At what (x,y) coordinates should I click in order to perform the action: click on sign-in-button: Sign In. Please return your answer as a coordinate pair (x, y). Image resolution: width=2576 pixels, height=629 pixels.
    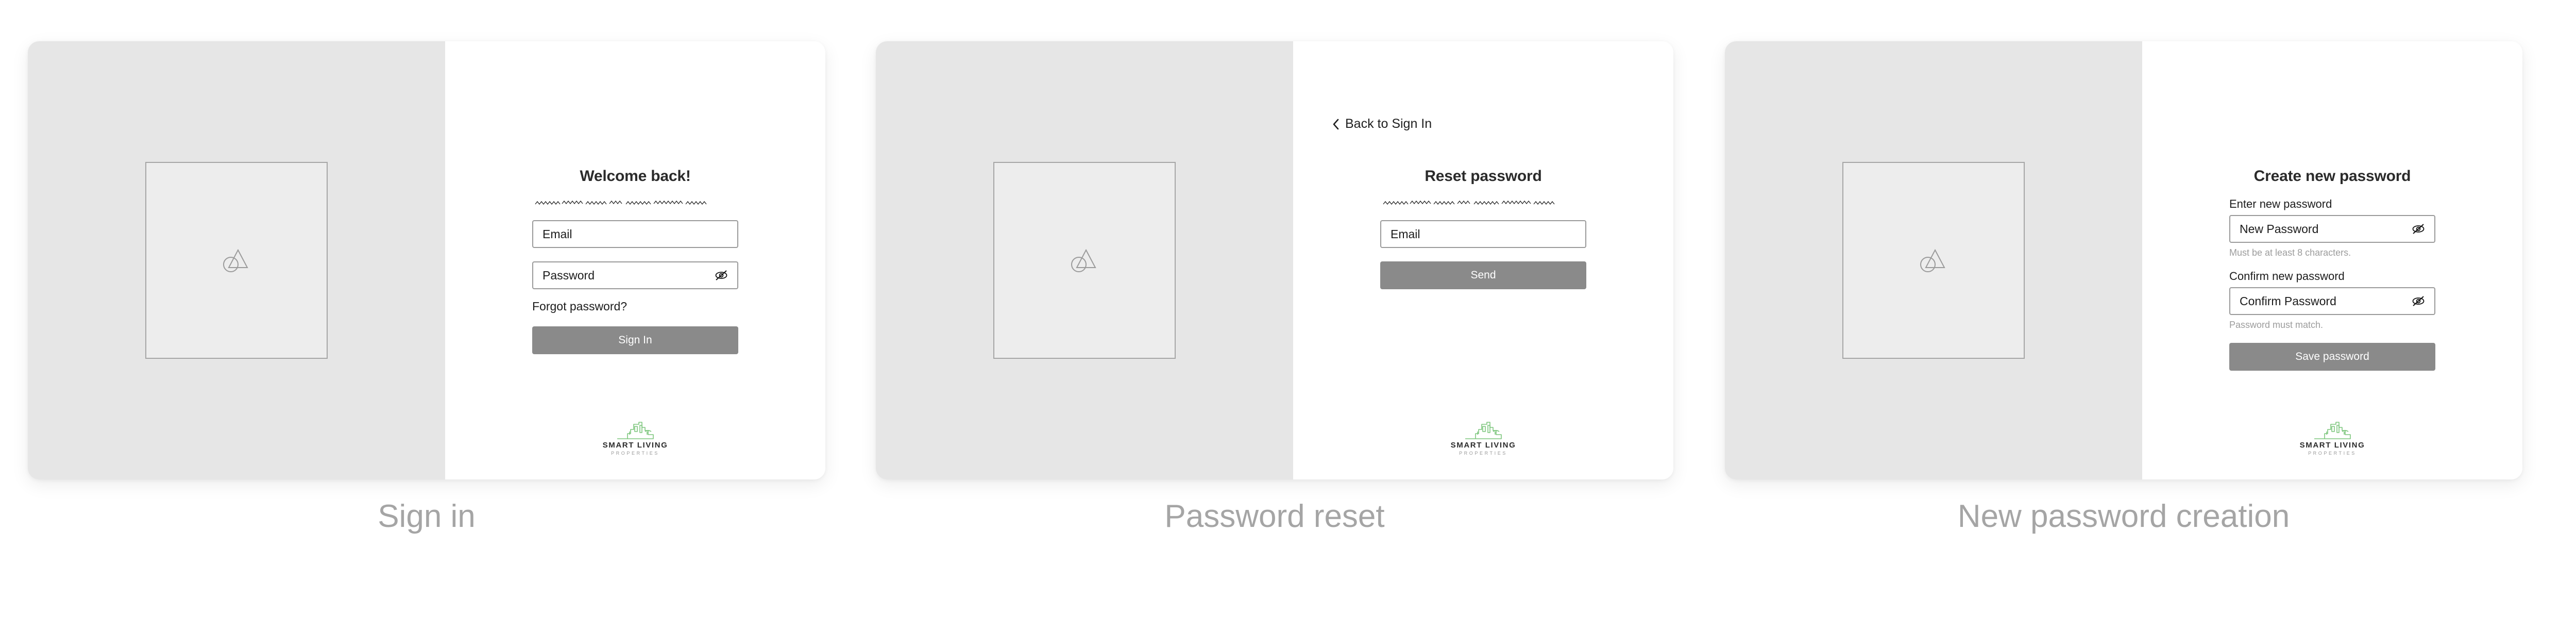
    Looking at the image, I should click on (635, 340).